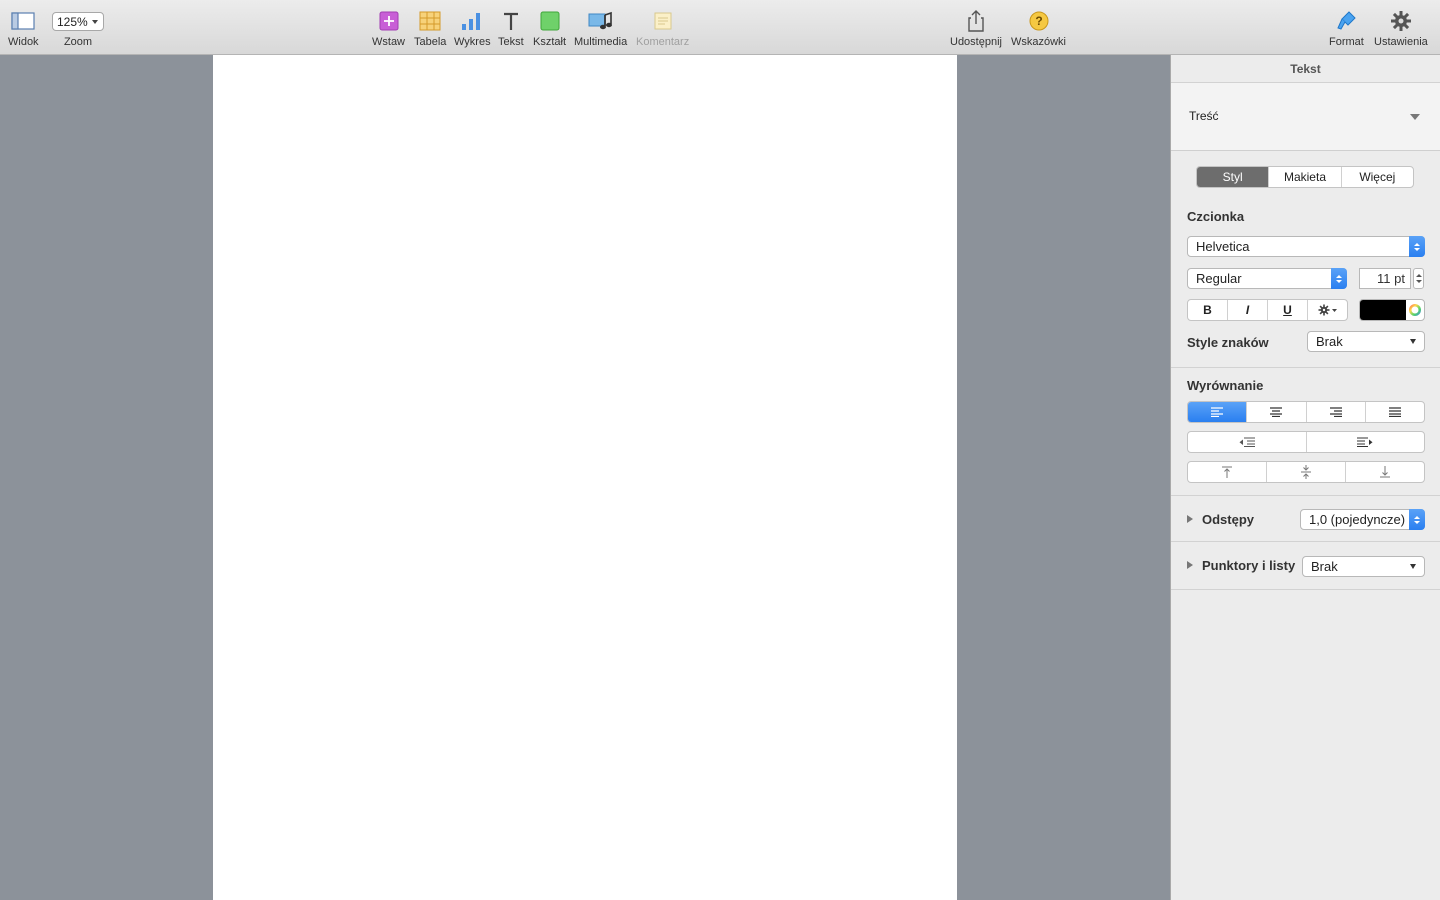 The height and width of the screenshot is (900, 1440). I want to click on bar-chart-icon, so click(472, 21).